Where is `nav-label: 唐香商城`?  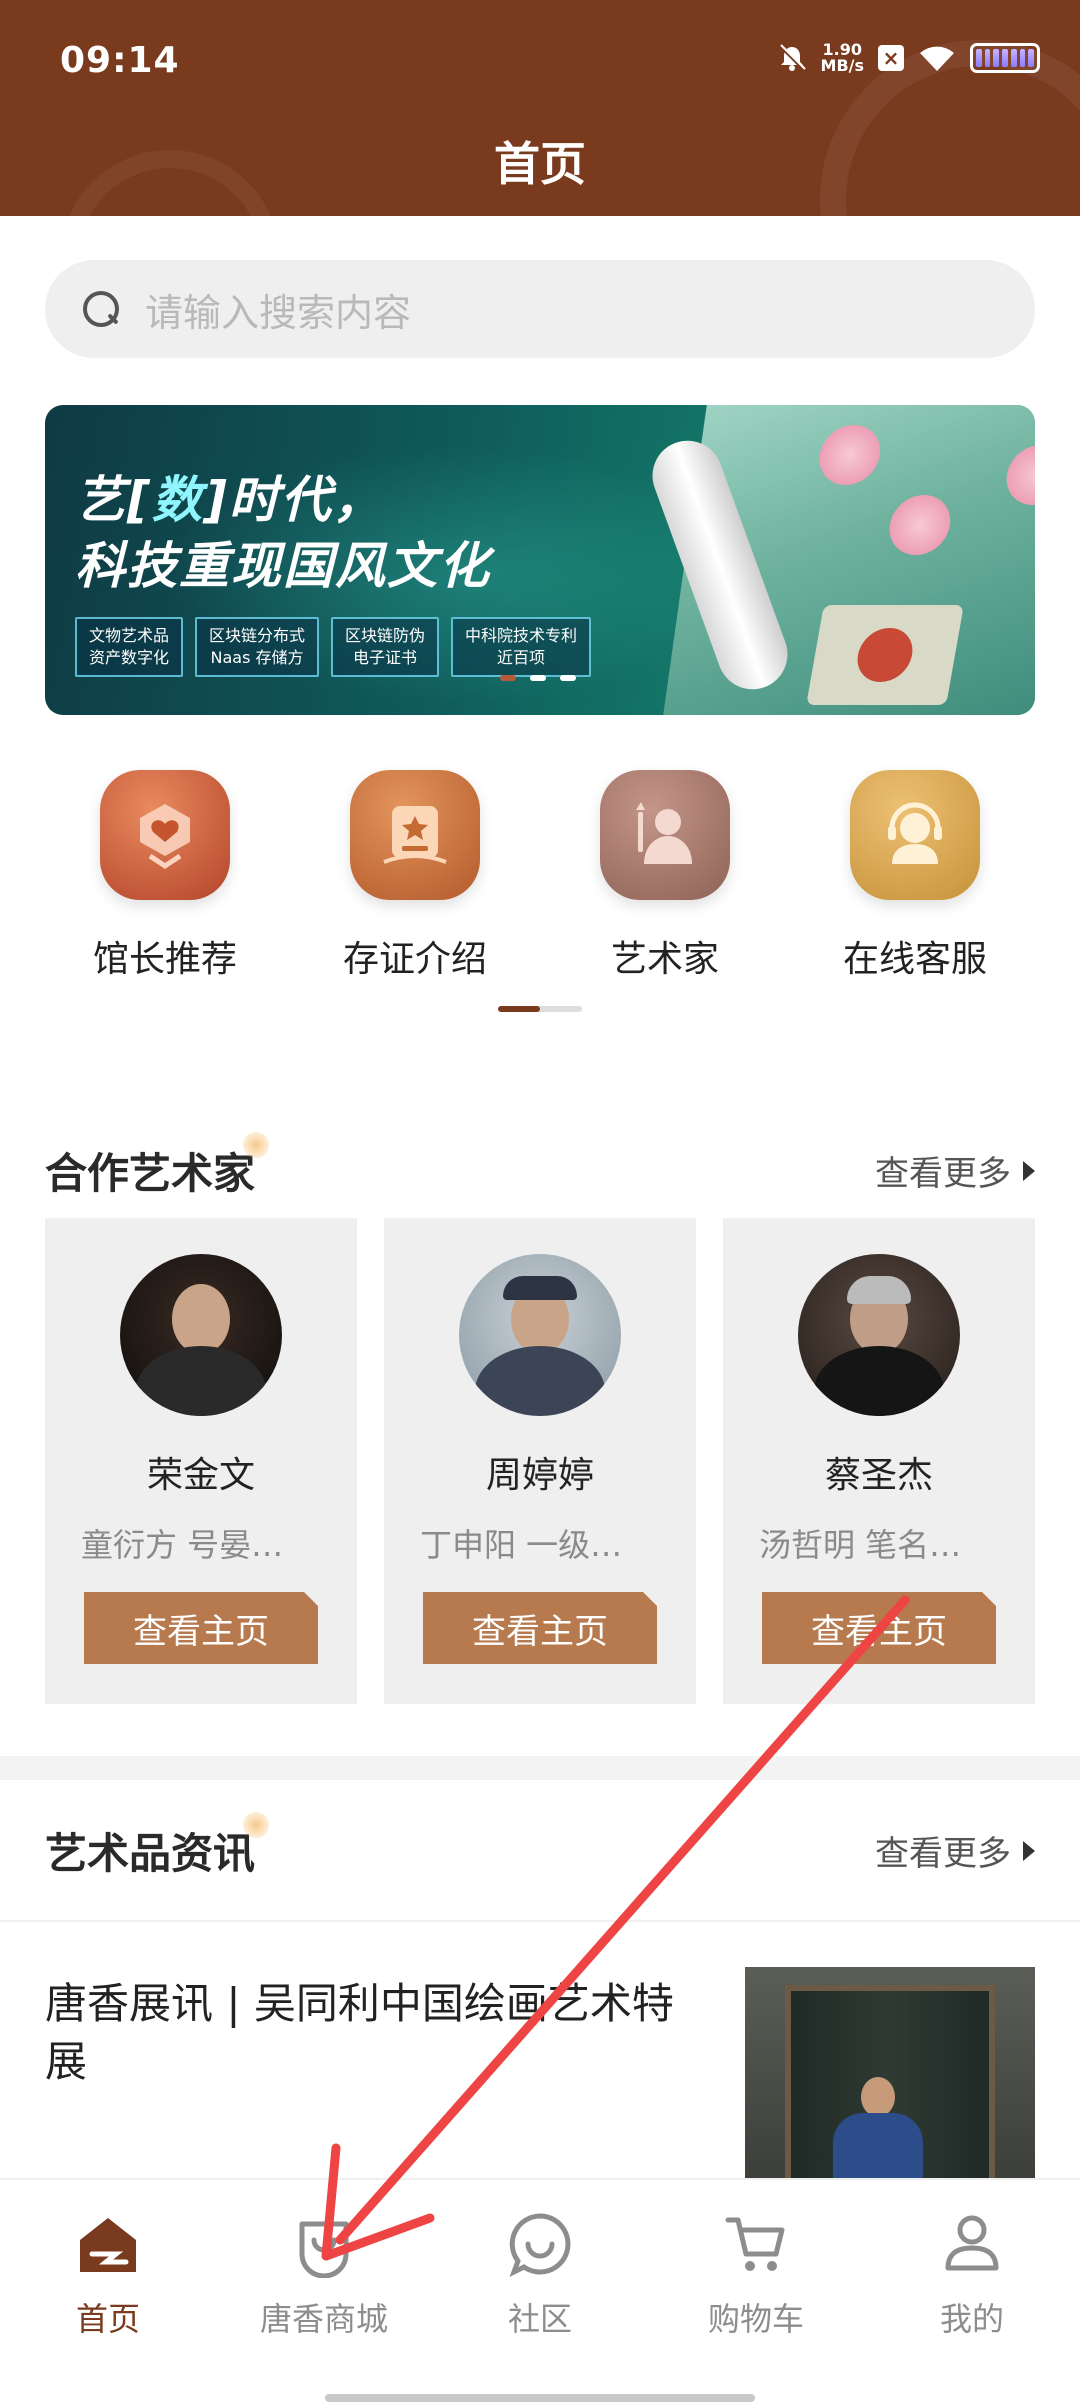 nav-label: 唐香商城 is located at coordinates (323, 2319).